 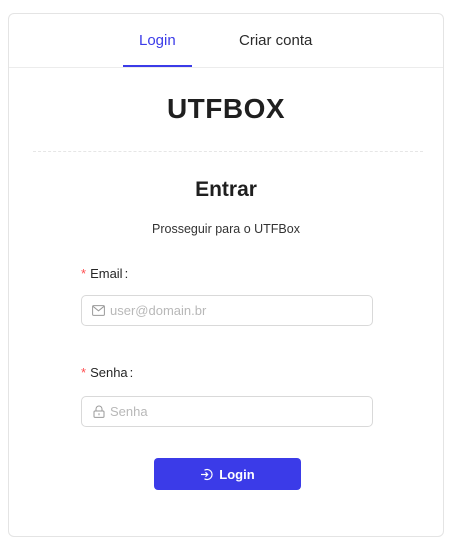 I want to click on divider, so click(x=228, y=151).